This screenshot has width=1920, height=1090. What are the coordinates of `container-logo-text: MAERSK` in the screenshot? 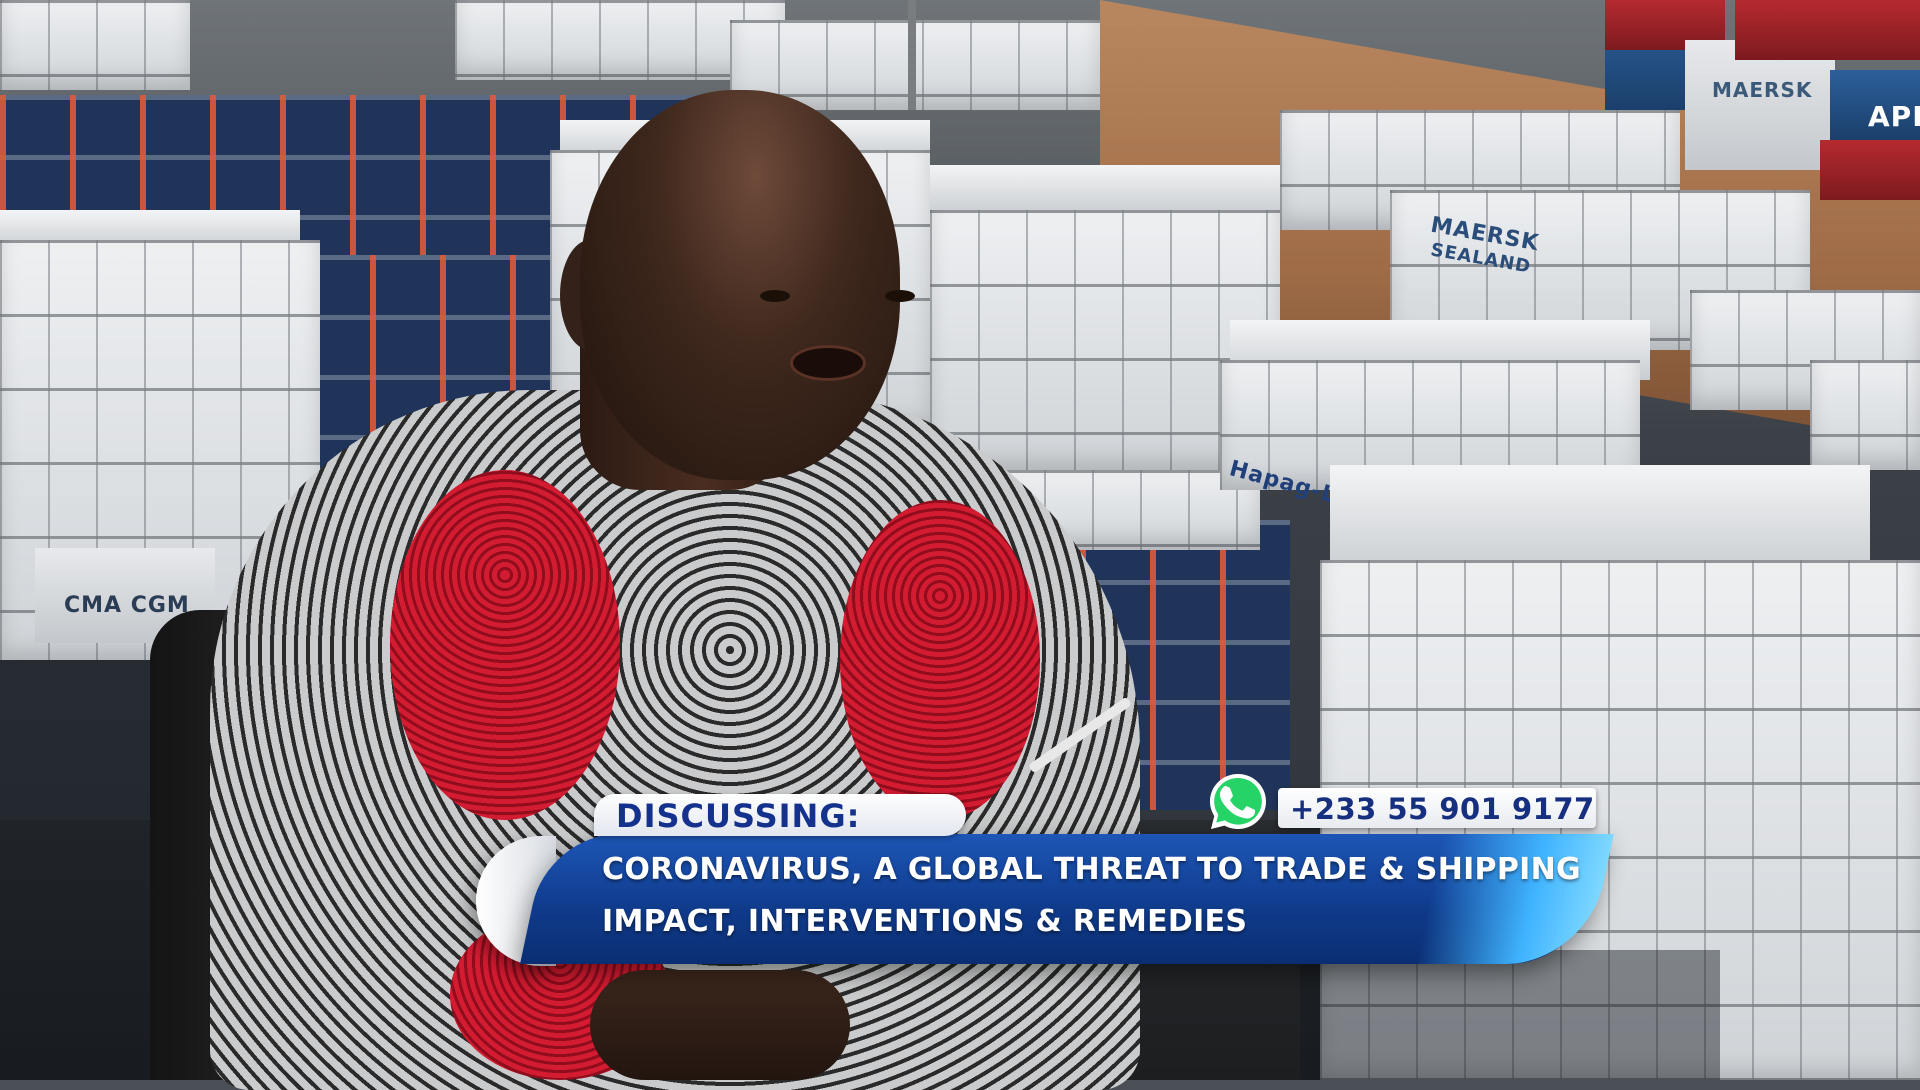 It's located at (1762, 90).